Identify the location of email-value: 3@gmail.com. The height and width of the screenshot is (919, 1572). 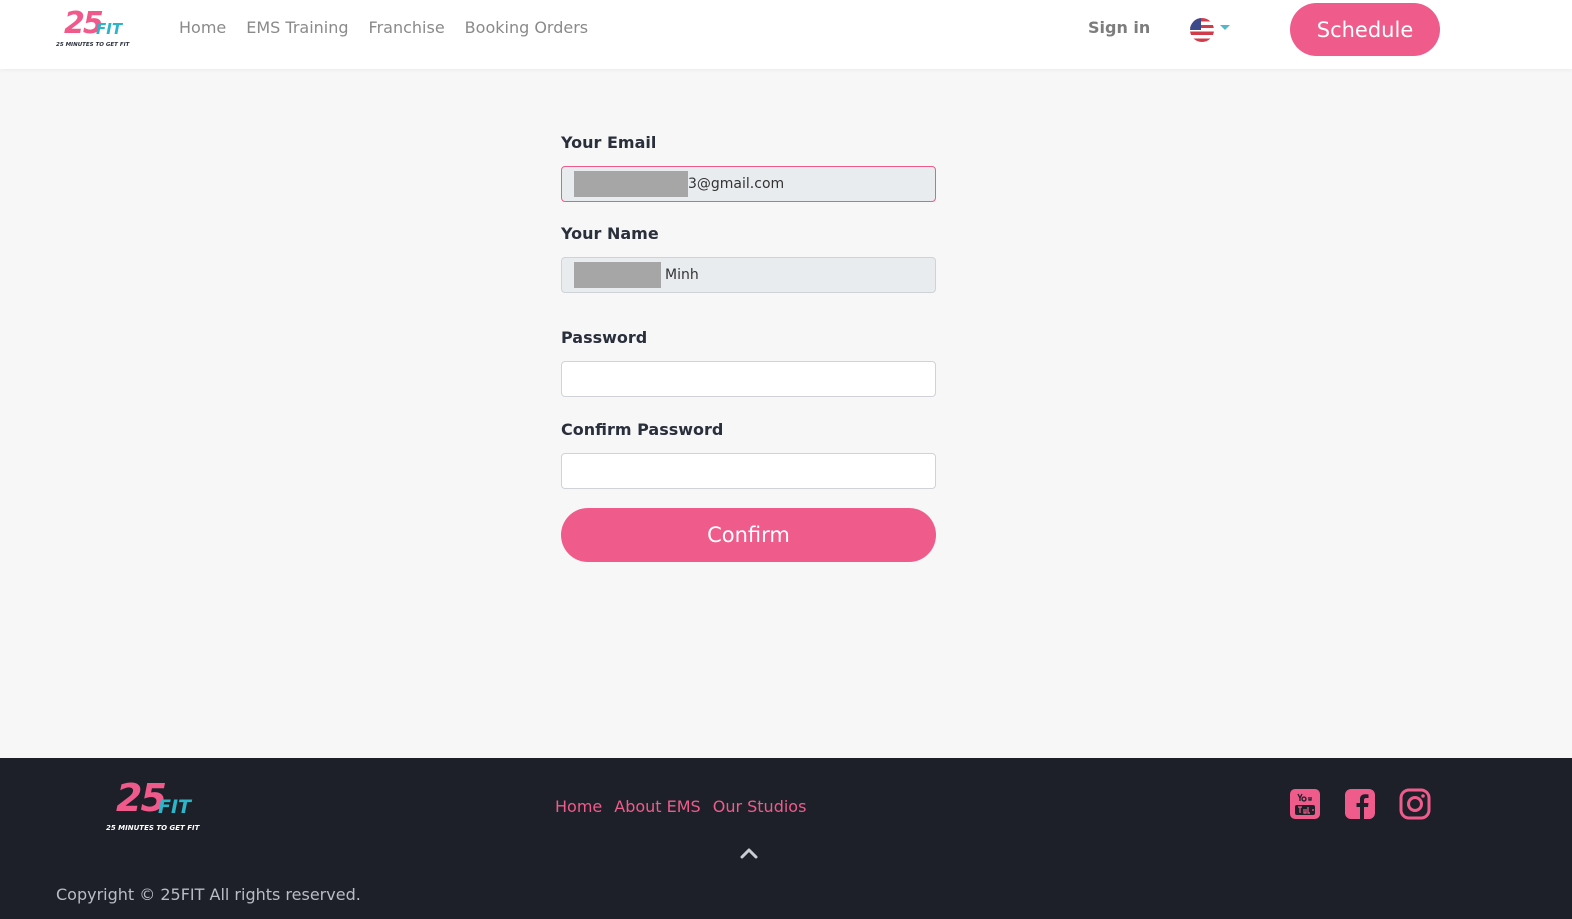
(736, 184).